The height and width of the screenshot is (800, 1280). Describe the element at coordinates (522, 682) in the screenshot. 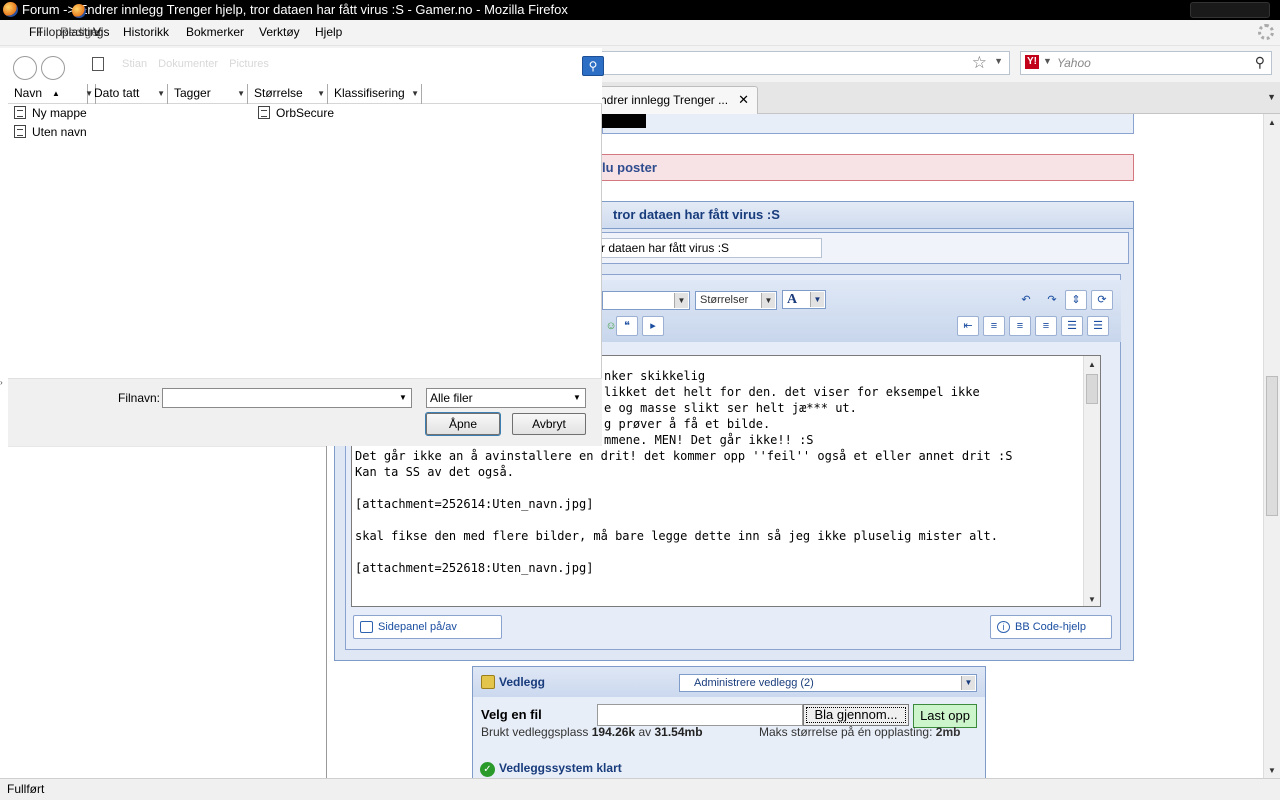

I see `attachments-title: Vedlegg` at that location.